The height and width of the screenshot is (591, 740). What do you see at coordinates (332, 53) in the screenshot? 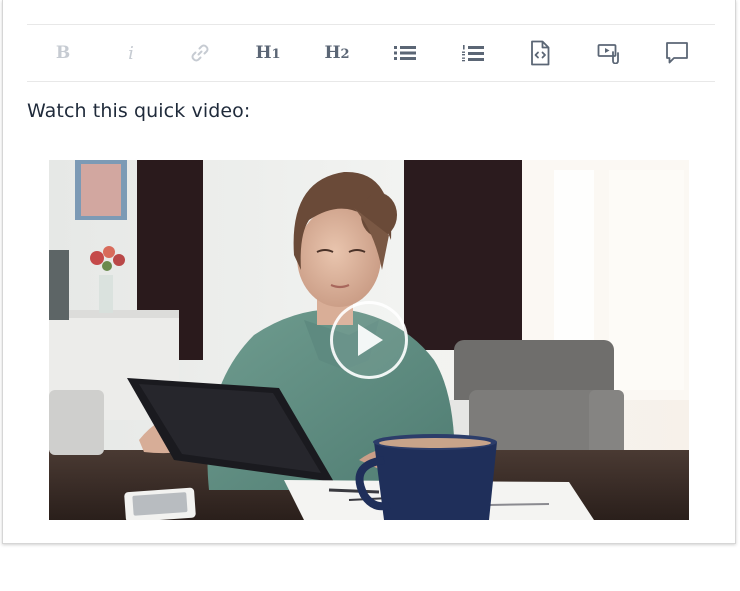
I see `heading-2-letter: H` at bounding box center [332, 53].